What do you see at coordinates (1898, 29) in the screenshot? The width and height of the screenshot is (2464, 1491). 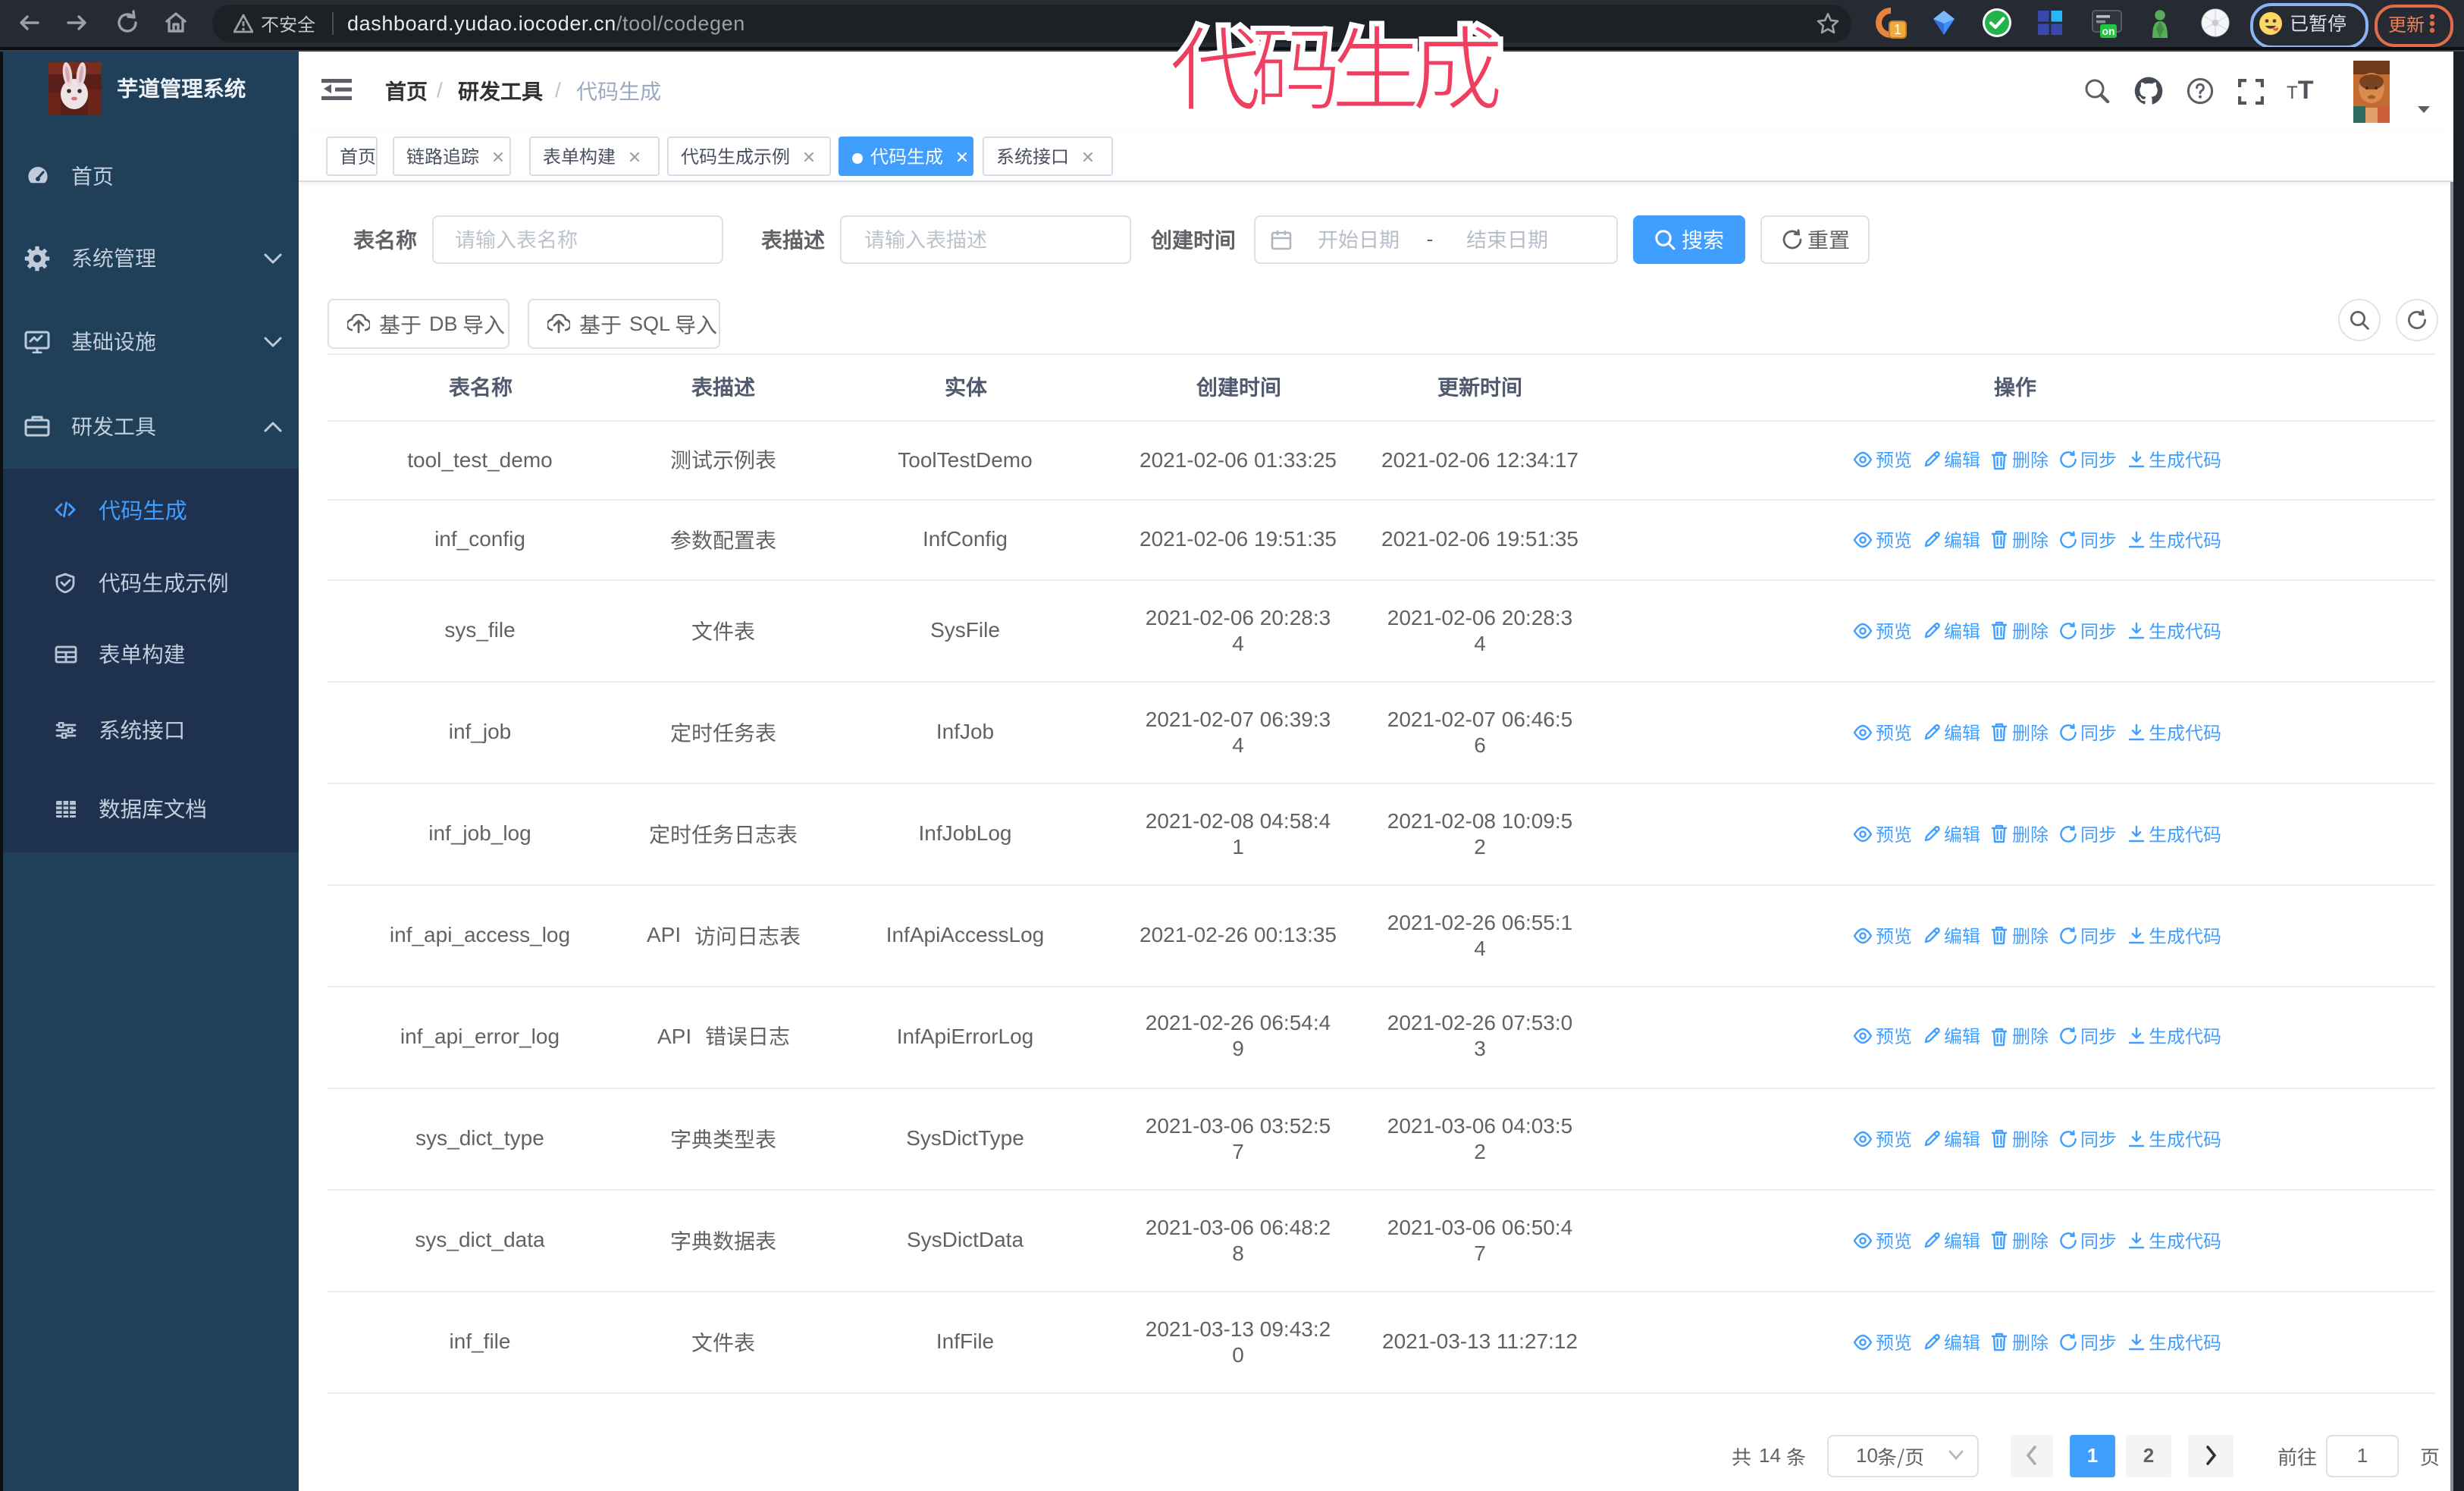 I see `svg-text: 1` at bounding box center [1898, 29].